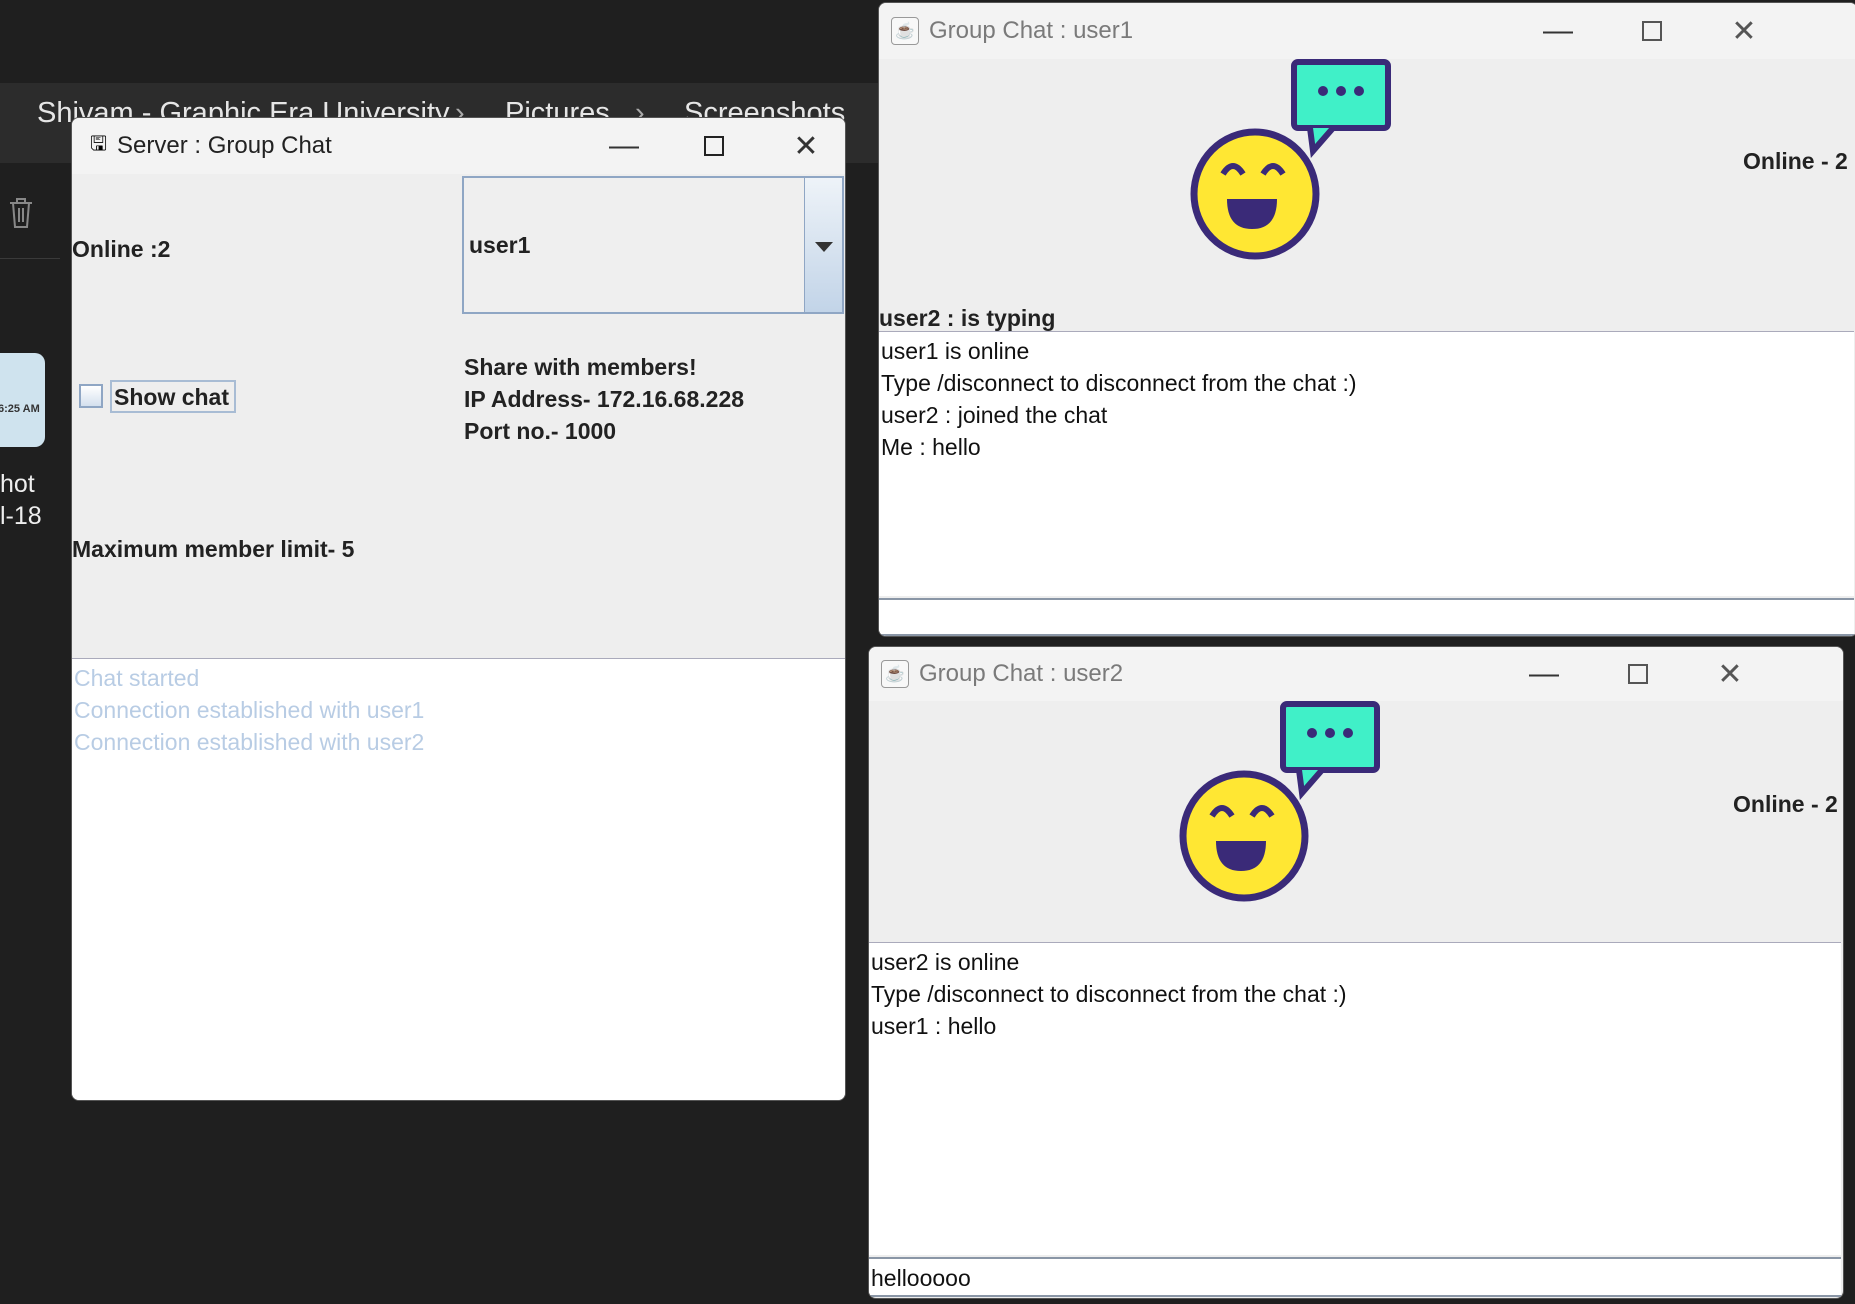 The height and width of the screenshot is (1304, 1855). What do you see at coordinates (1355, 1277) in the screenshot?
I see `message-input: hellooooo` at bounding box center [1355, 1277].